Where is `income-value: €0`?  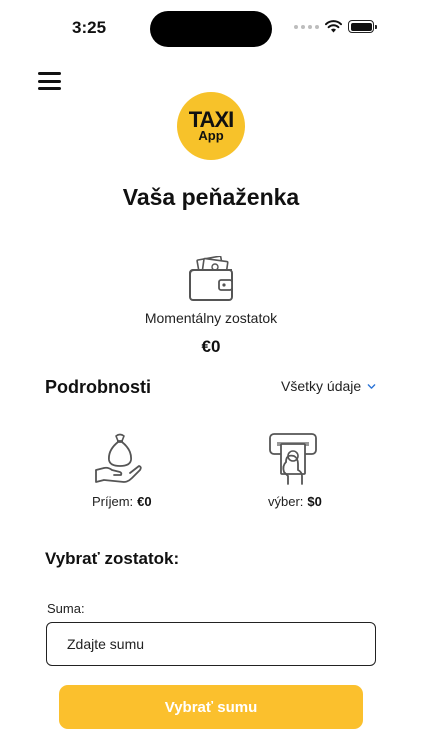 income-value: €0 is located at coordinates (144, 501).